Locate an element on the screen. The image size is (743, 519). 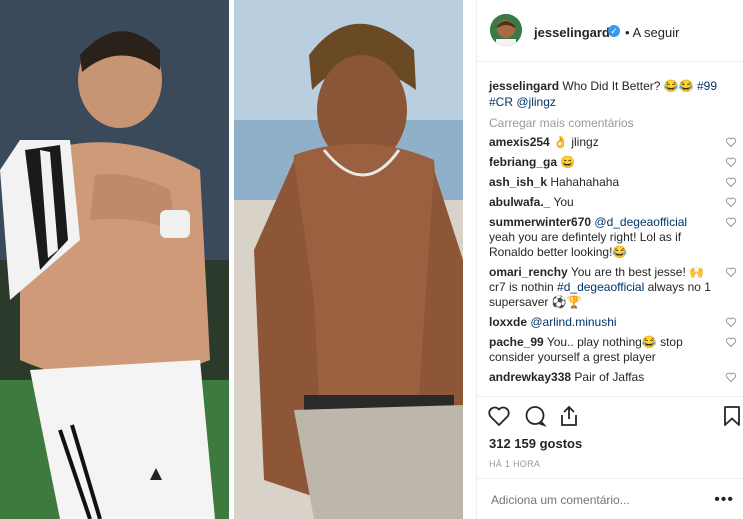
bookmark-icon is located at coordinates (731, 416).